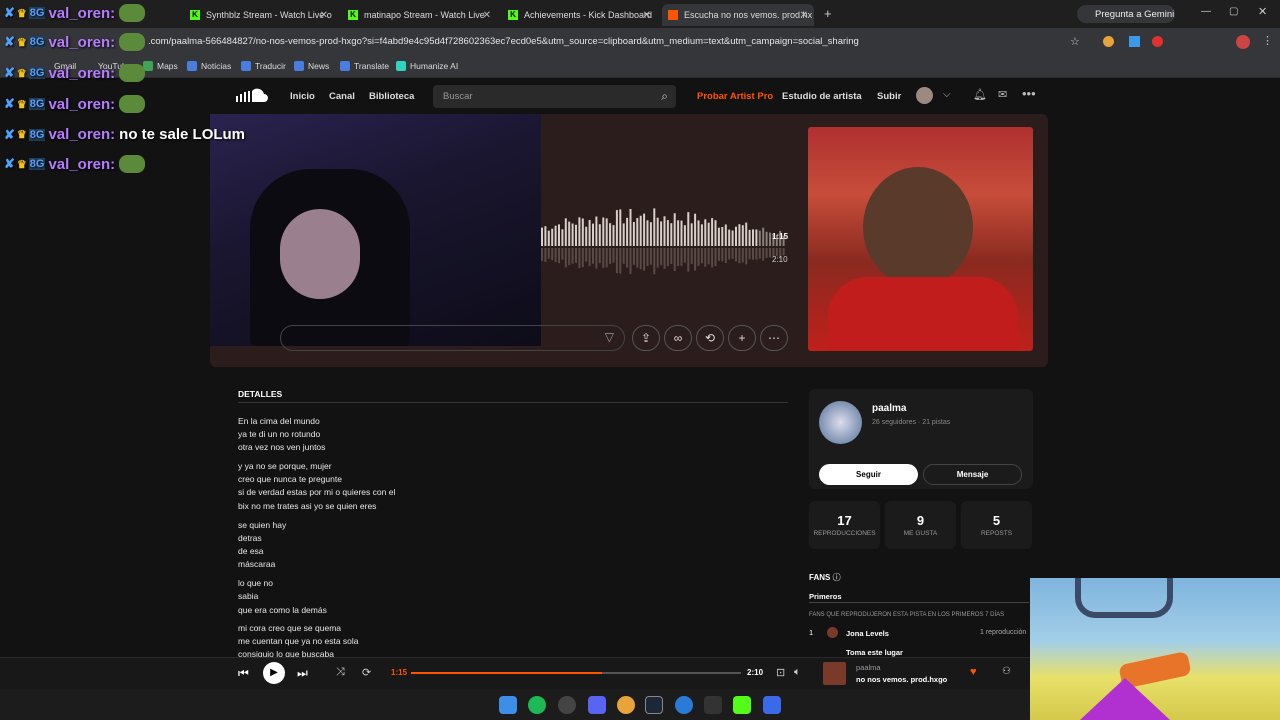 This screenshot has width=1280, height=720. Describe the element at coordinates (947, 94) in the screenshot. I see `chevron-down-icon: ⌵` at that location.